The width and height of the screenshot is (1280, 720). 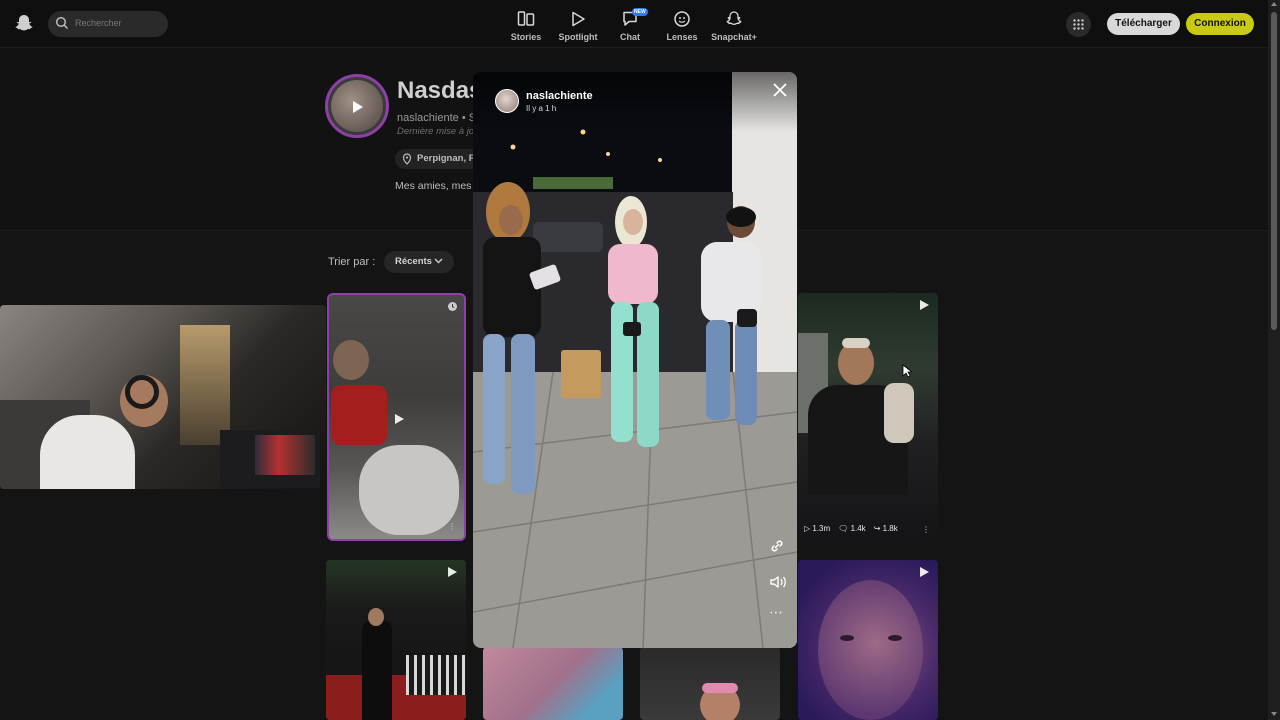 I want to click on new-badge: NEW, so click(x=640, y=12).